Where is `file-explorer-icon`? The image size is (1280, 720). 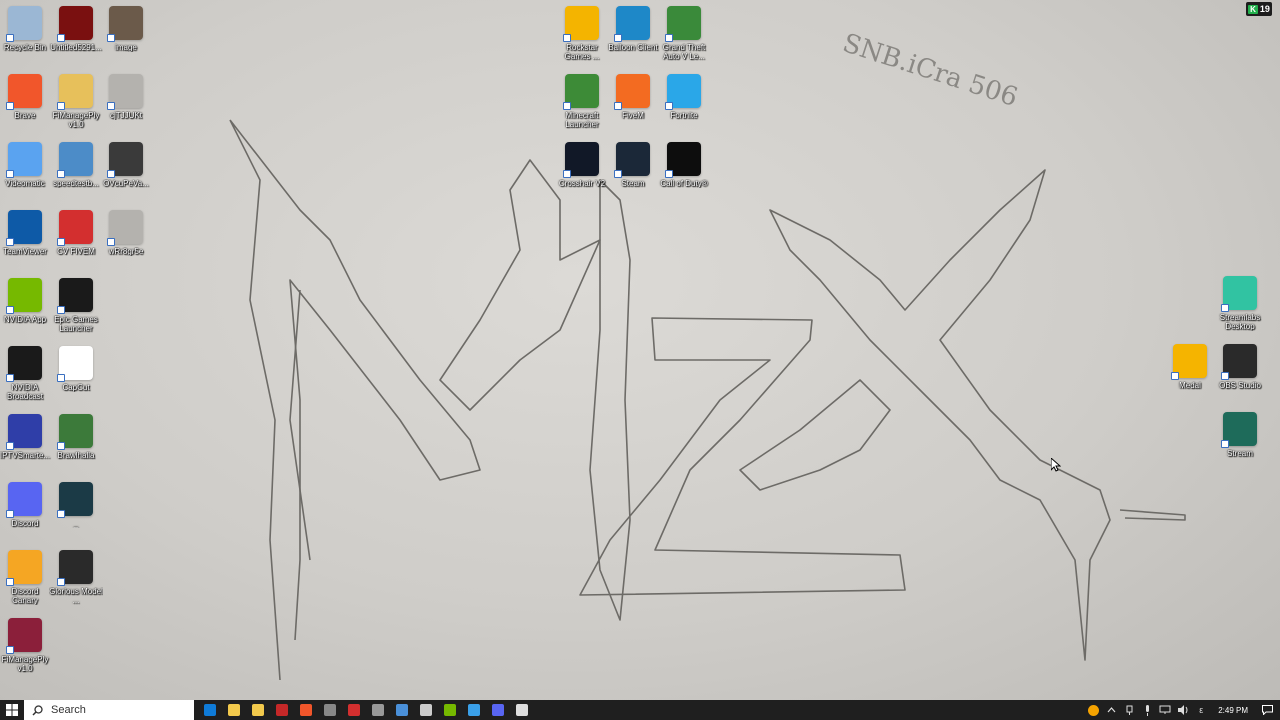
file-explorer-icon is located at coordinates (234, 710).